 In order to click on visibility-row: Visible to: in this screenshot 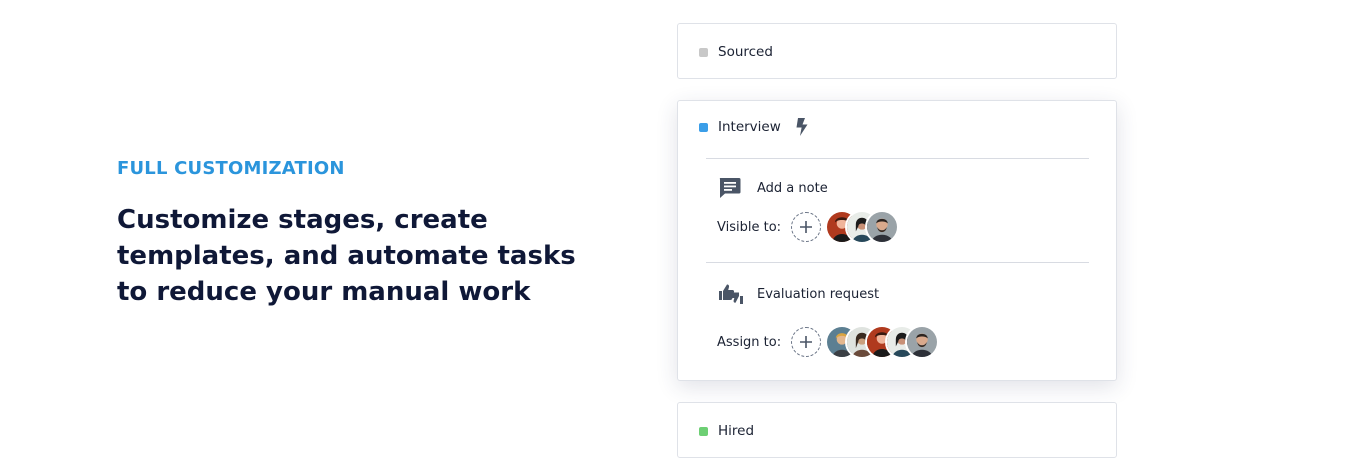, I will do `click(808, 227)`.